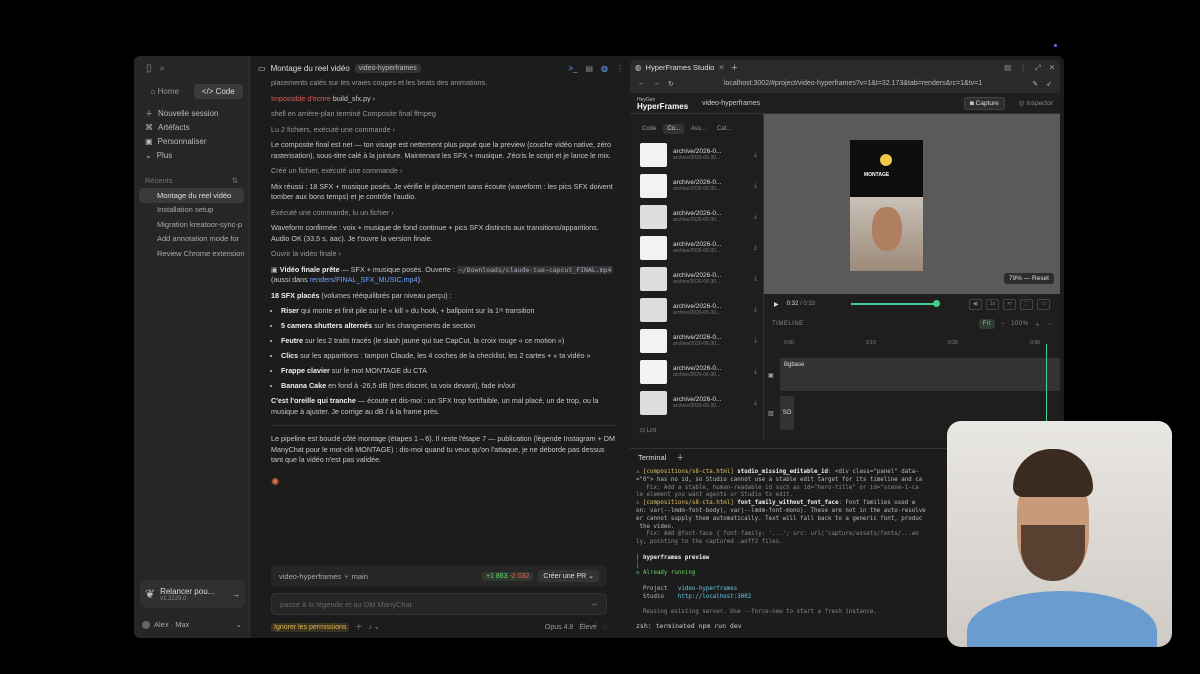  Describe the element at coordinates (191, 210) in the screenshot. I see `recent-item: Installation setup` at that location.